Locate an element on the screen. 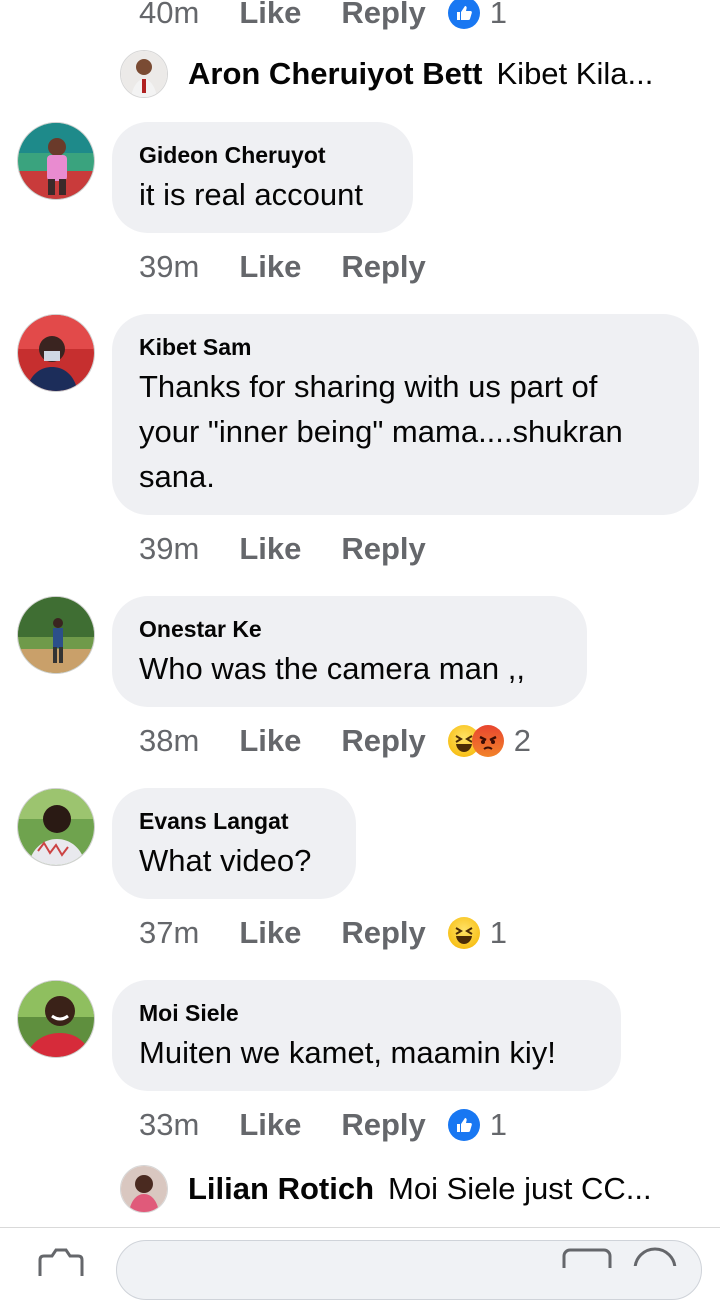 Image resolution: width=720 pixels, height=1300 pixels. comment-author-name: Gideon Cheruyot is located at coordinates (262, 155).